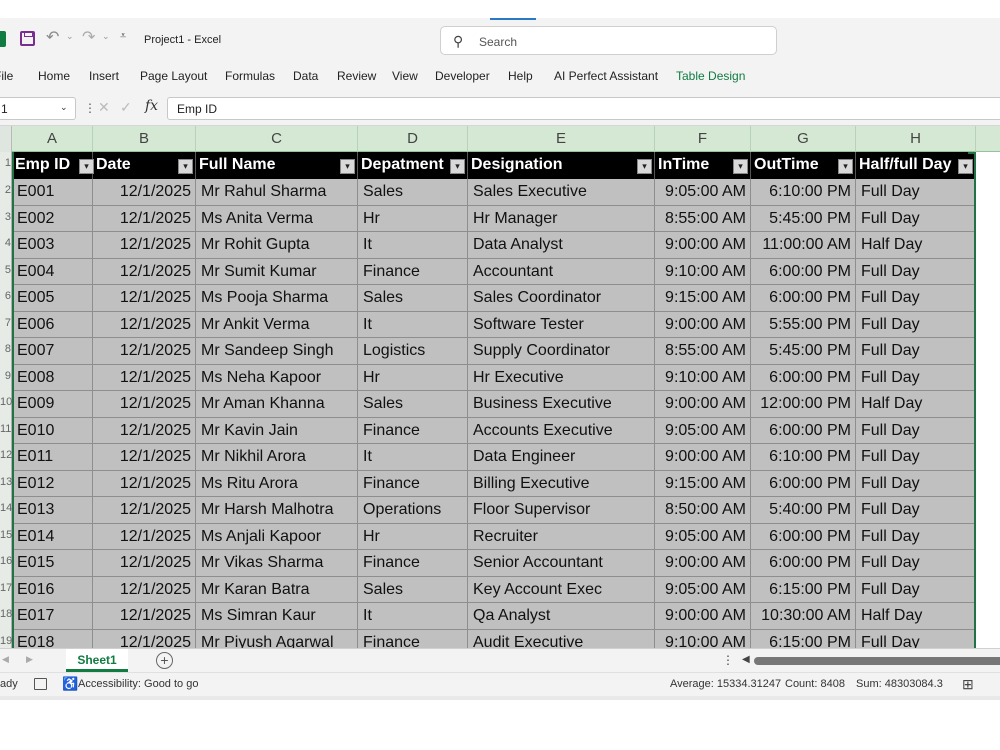 The width and height of the screenshot is (1000, 750). What do you see at coordinates (6, 296) in the screenshot?
I see `row-header: 6` at bounding box center [6, 296].